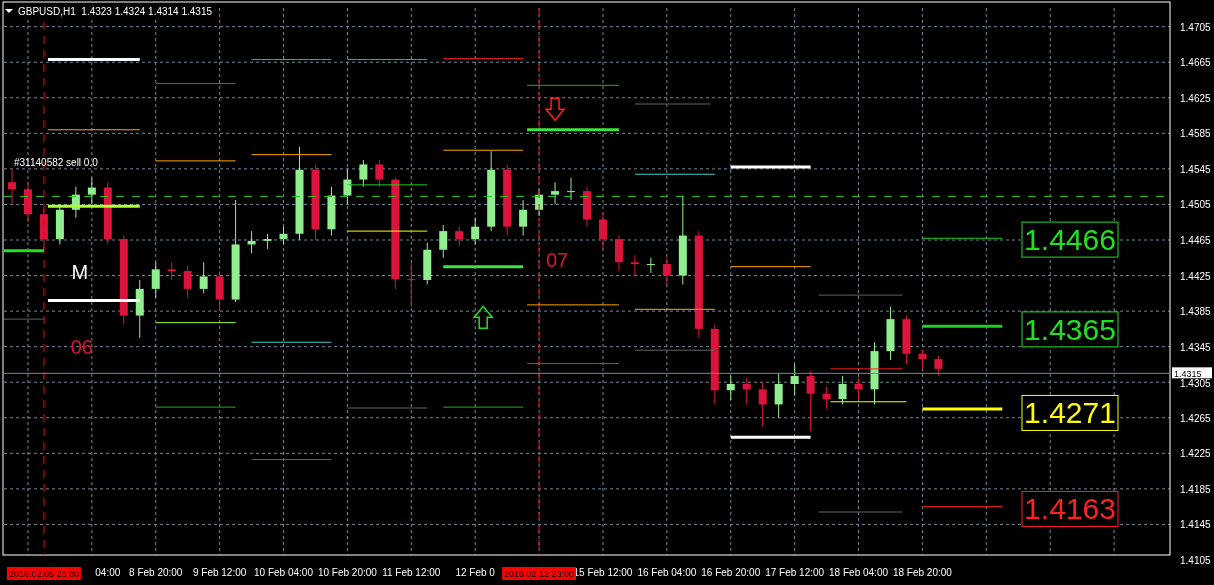 The width and height of the screenshot is (1214, 585). What do you see at coordinates (1195, 63) in the screenshot?
I see `axis-label: 1.4665` at bounding box center [1195, 63].